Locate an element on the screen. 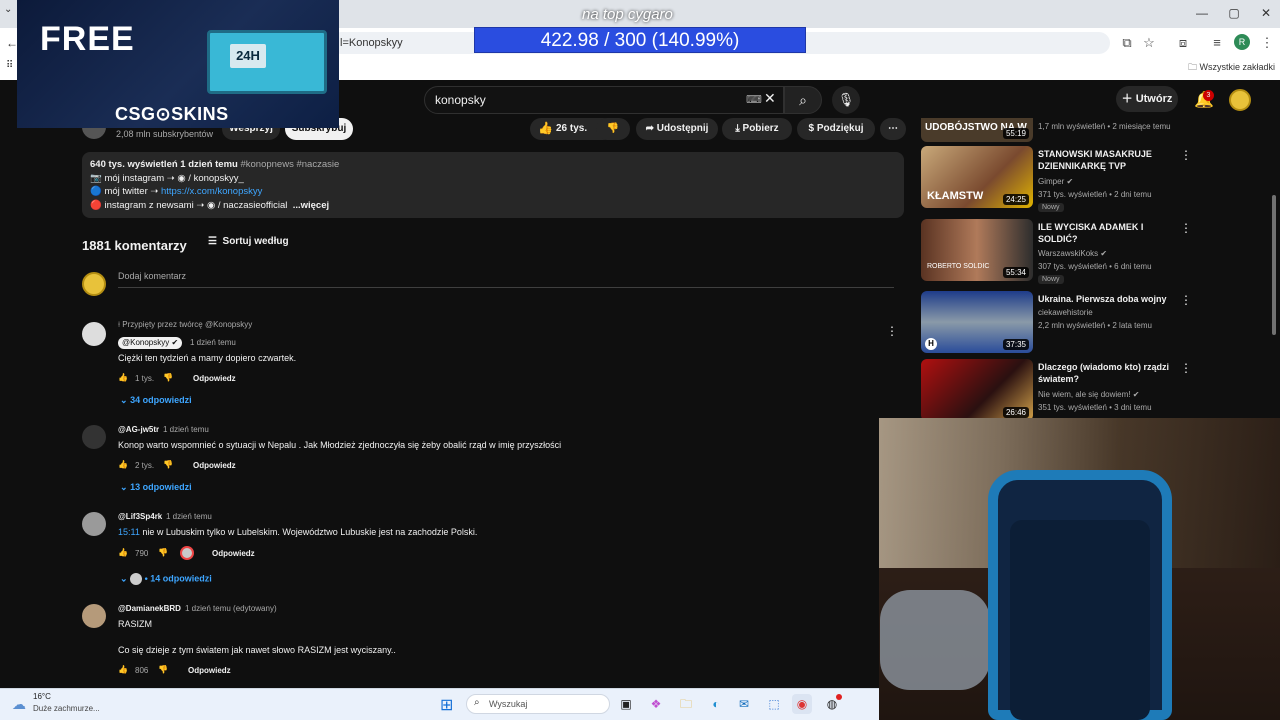 This screenshot has height=720, width=1280. install-app-icon: ⧉ is located at coordinates (1127, 43).